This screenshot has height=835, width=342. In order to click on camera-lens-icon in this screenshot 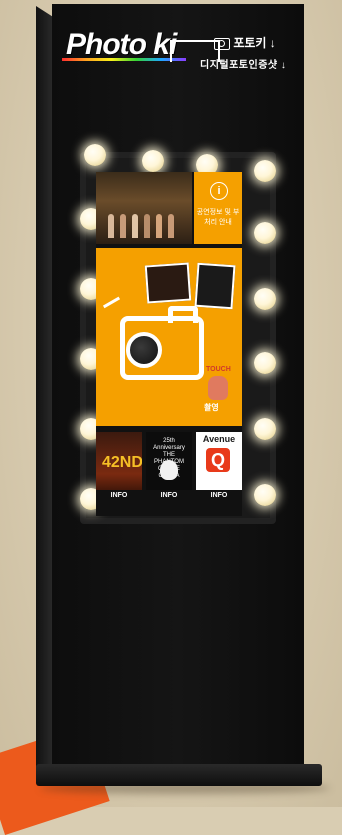, I will do `click(144, 350)`.